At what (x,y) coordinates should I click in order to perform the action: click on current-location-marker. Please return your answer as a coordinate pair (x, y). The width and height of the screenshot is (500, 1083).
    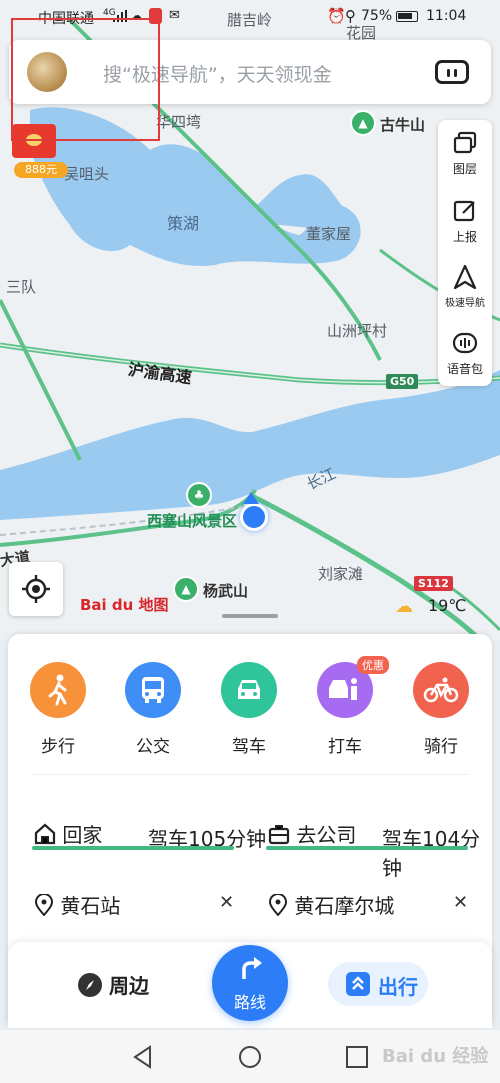
    Looking at the image, I should click on (254, 517).